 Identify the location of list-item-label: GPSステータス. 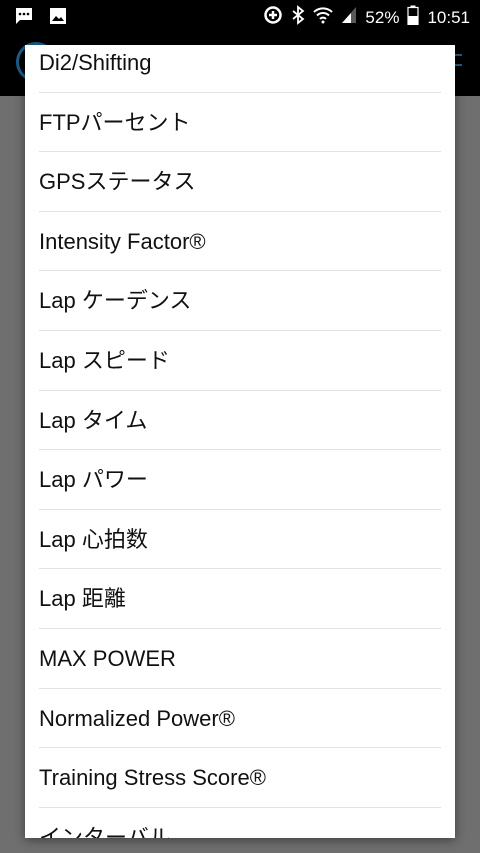
(117, 182).